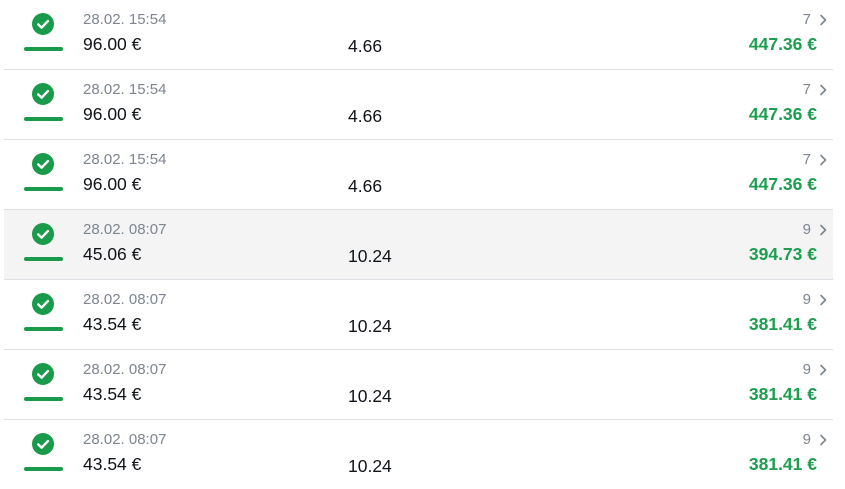 This screenshot has height=489, width=845. I want to click on bet-stake: 45.06 €, so click(112, 254).